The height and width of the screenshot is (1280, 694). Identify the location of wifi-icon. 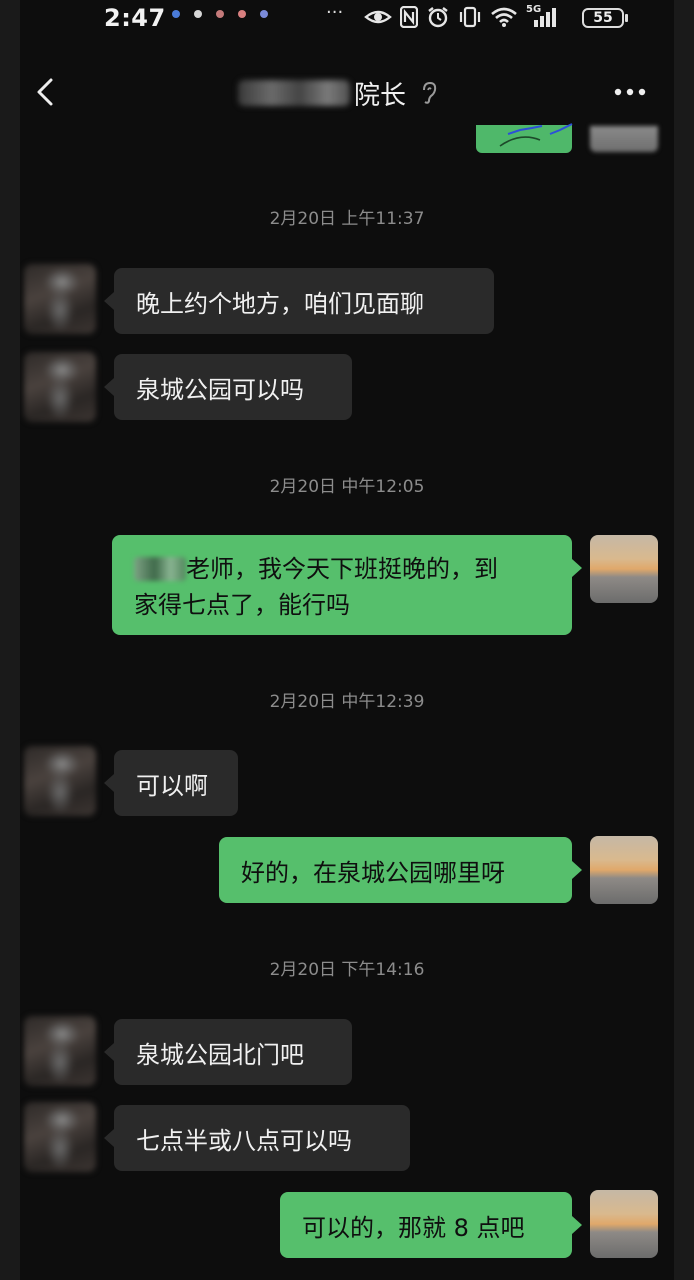
(504, 17).